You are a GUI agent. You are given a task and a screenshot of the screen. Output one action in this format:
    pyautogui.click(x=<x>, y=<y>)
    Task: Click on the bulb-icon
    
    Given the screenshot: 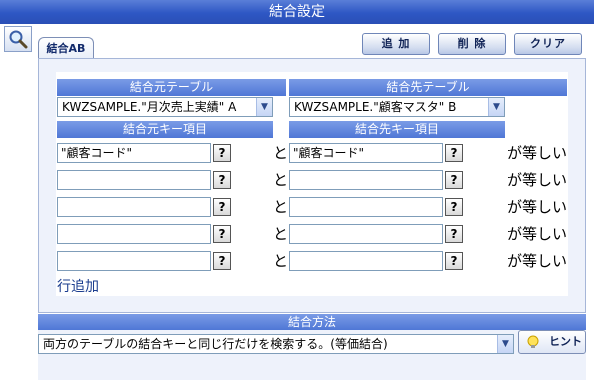 What is the action you would take?
    pyautogui.click(x=533, y=341)
    